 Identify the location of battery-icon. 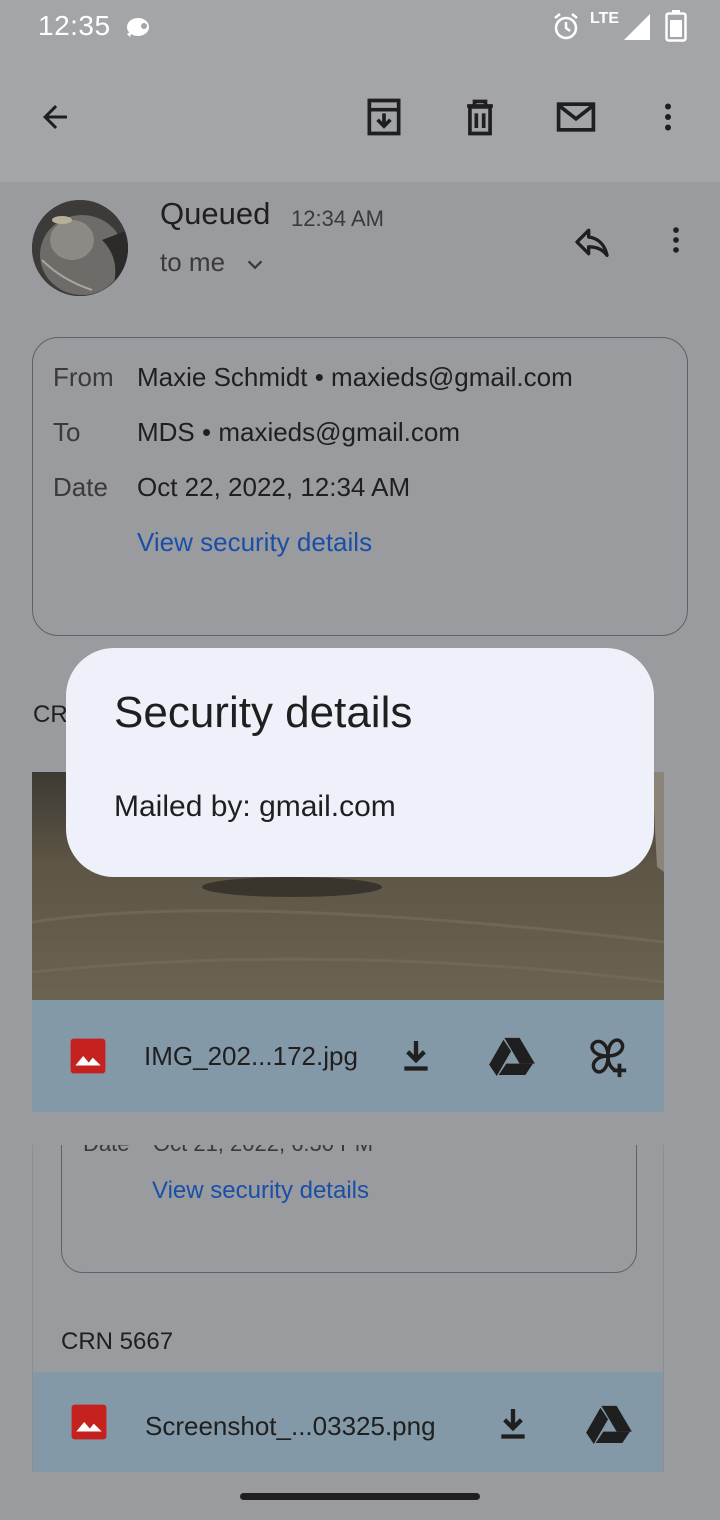
(676, 26).